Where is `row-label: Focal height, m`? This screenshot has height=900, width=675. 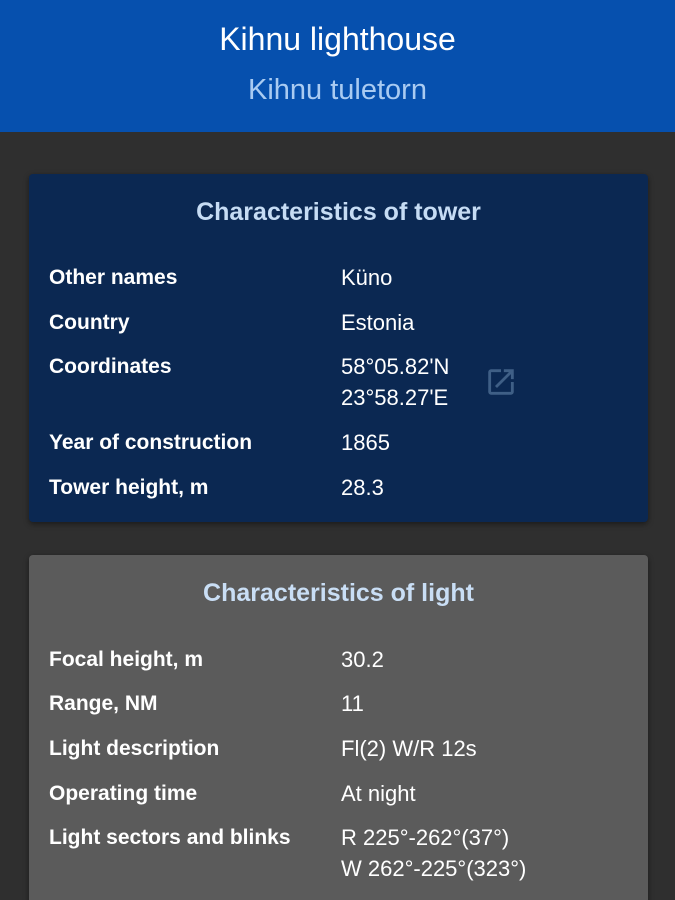 row-label: Focal height, m is located at coordinates (126, 659).